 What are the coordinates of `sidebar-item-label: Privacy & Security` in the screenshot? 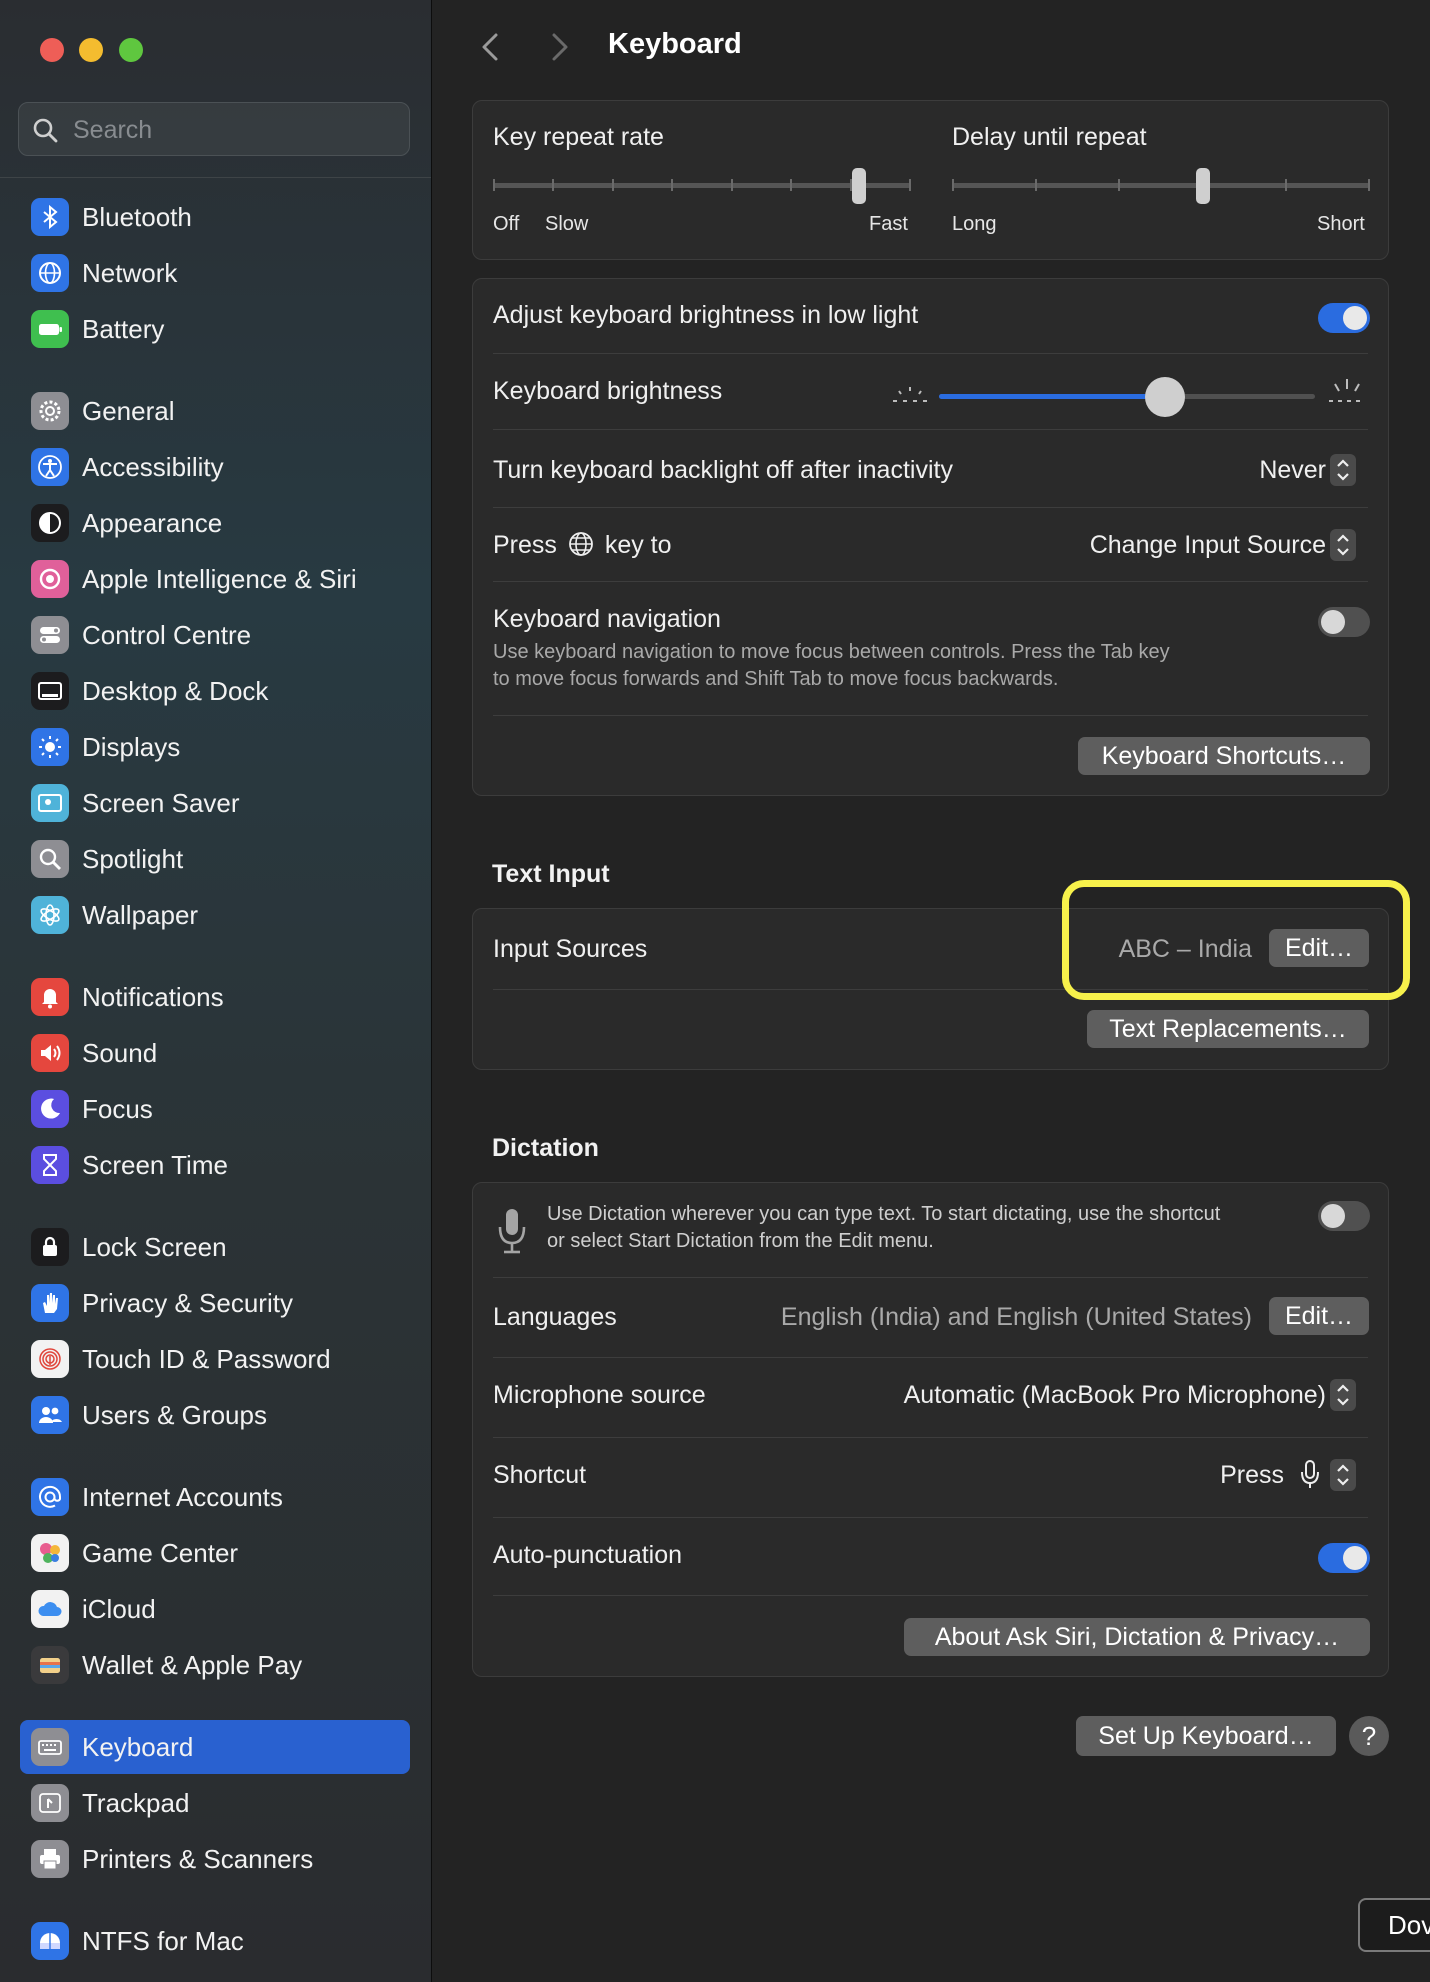 It's located at (187, 1302).